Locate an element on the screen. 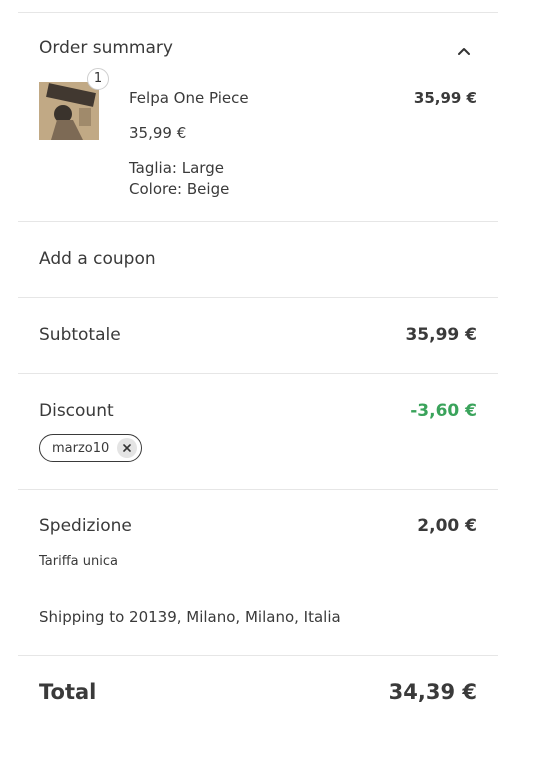  shipping-method: Tariffa unica is located at coordinates (78, 561).